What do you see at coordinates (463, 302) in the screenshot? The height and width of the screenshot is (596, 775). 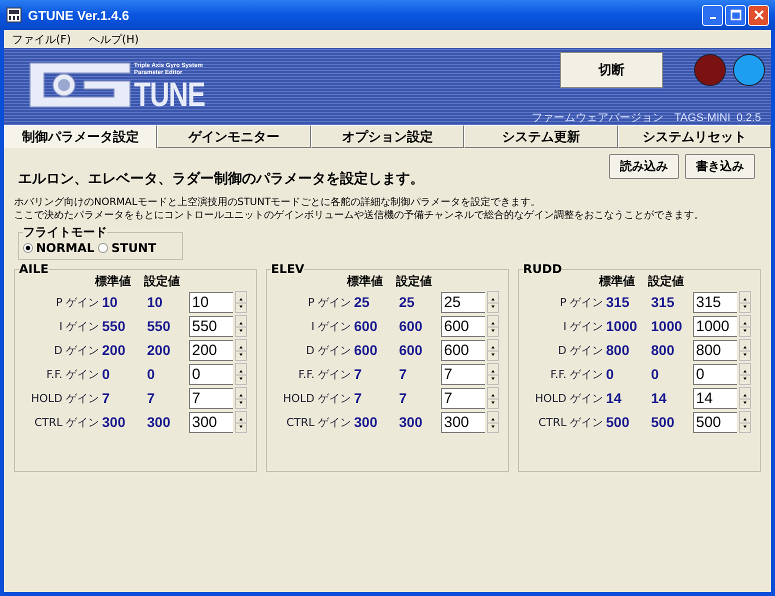 I see `value-field: 25` at bounding box center [463, 302].